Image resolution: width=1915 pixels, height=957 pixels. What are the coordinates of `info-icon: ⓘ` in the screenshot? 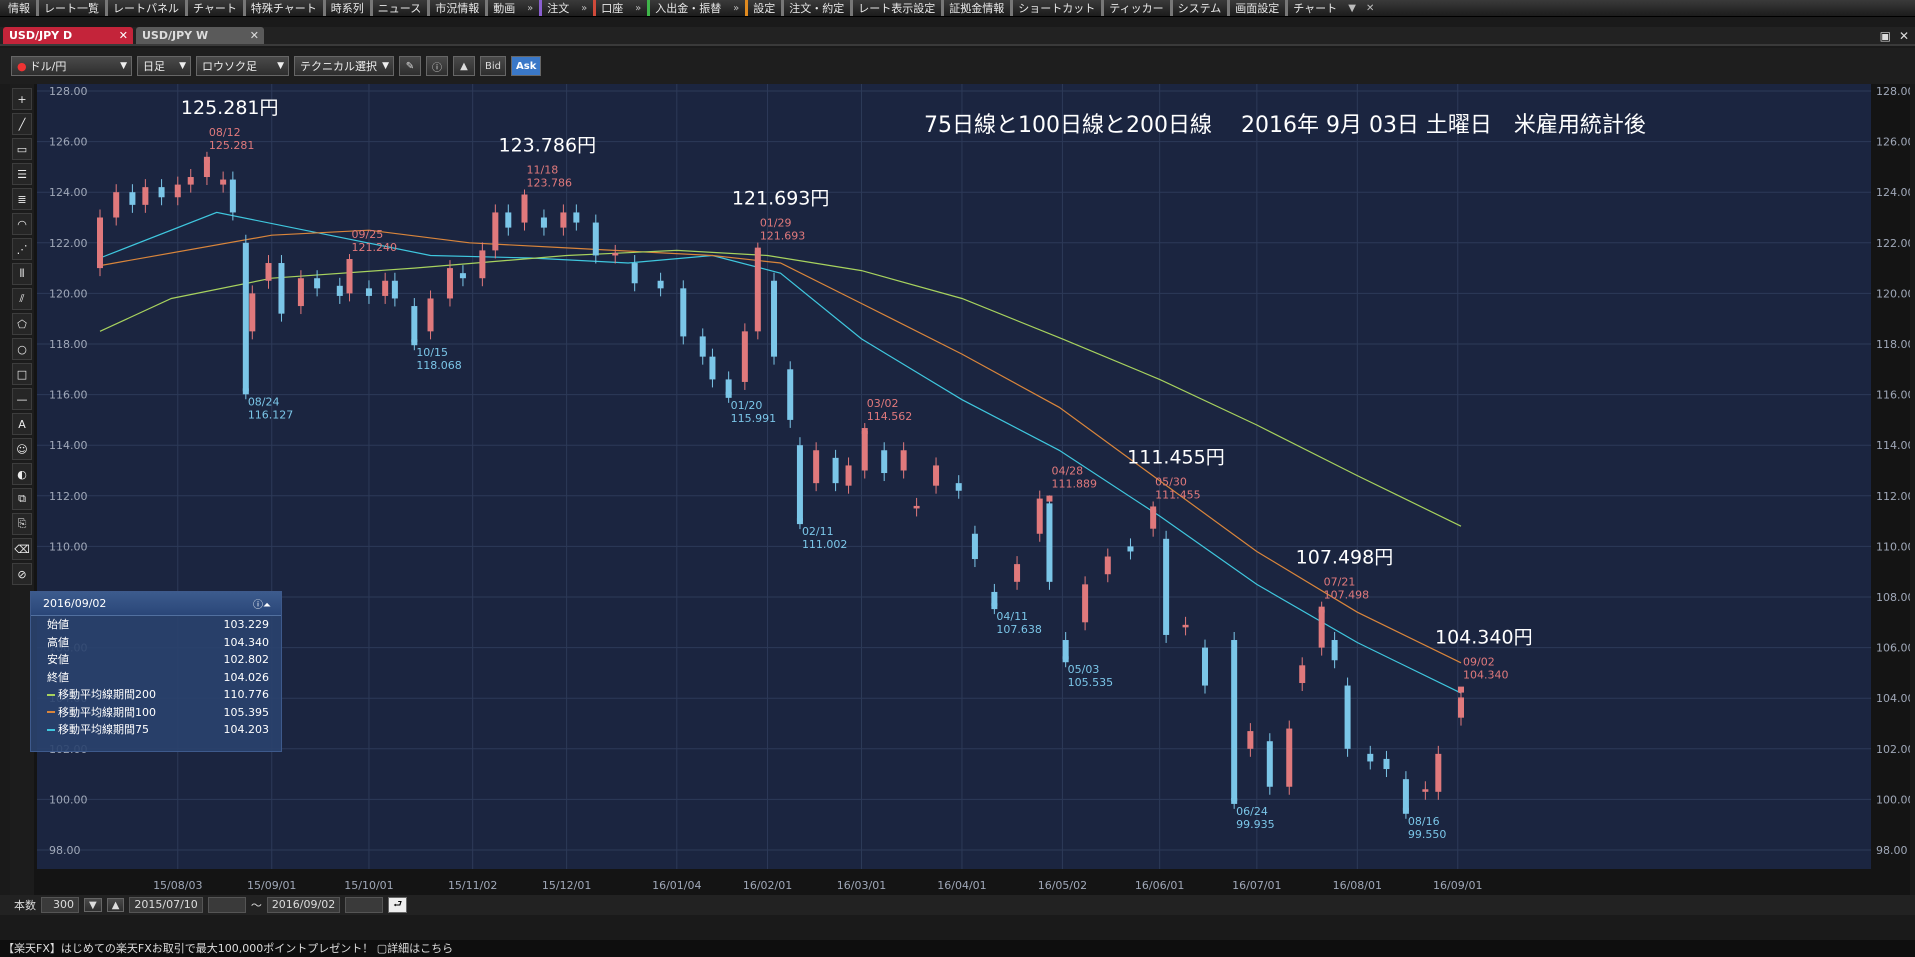 It's located at (437, 66).